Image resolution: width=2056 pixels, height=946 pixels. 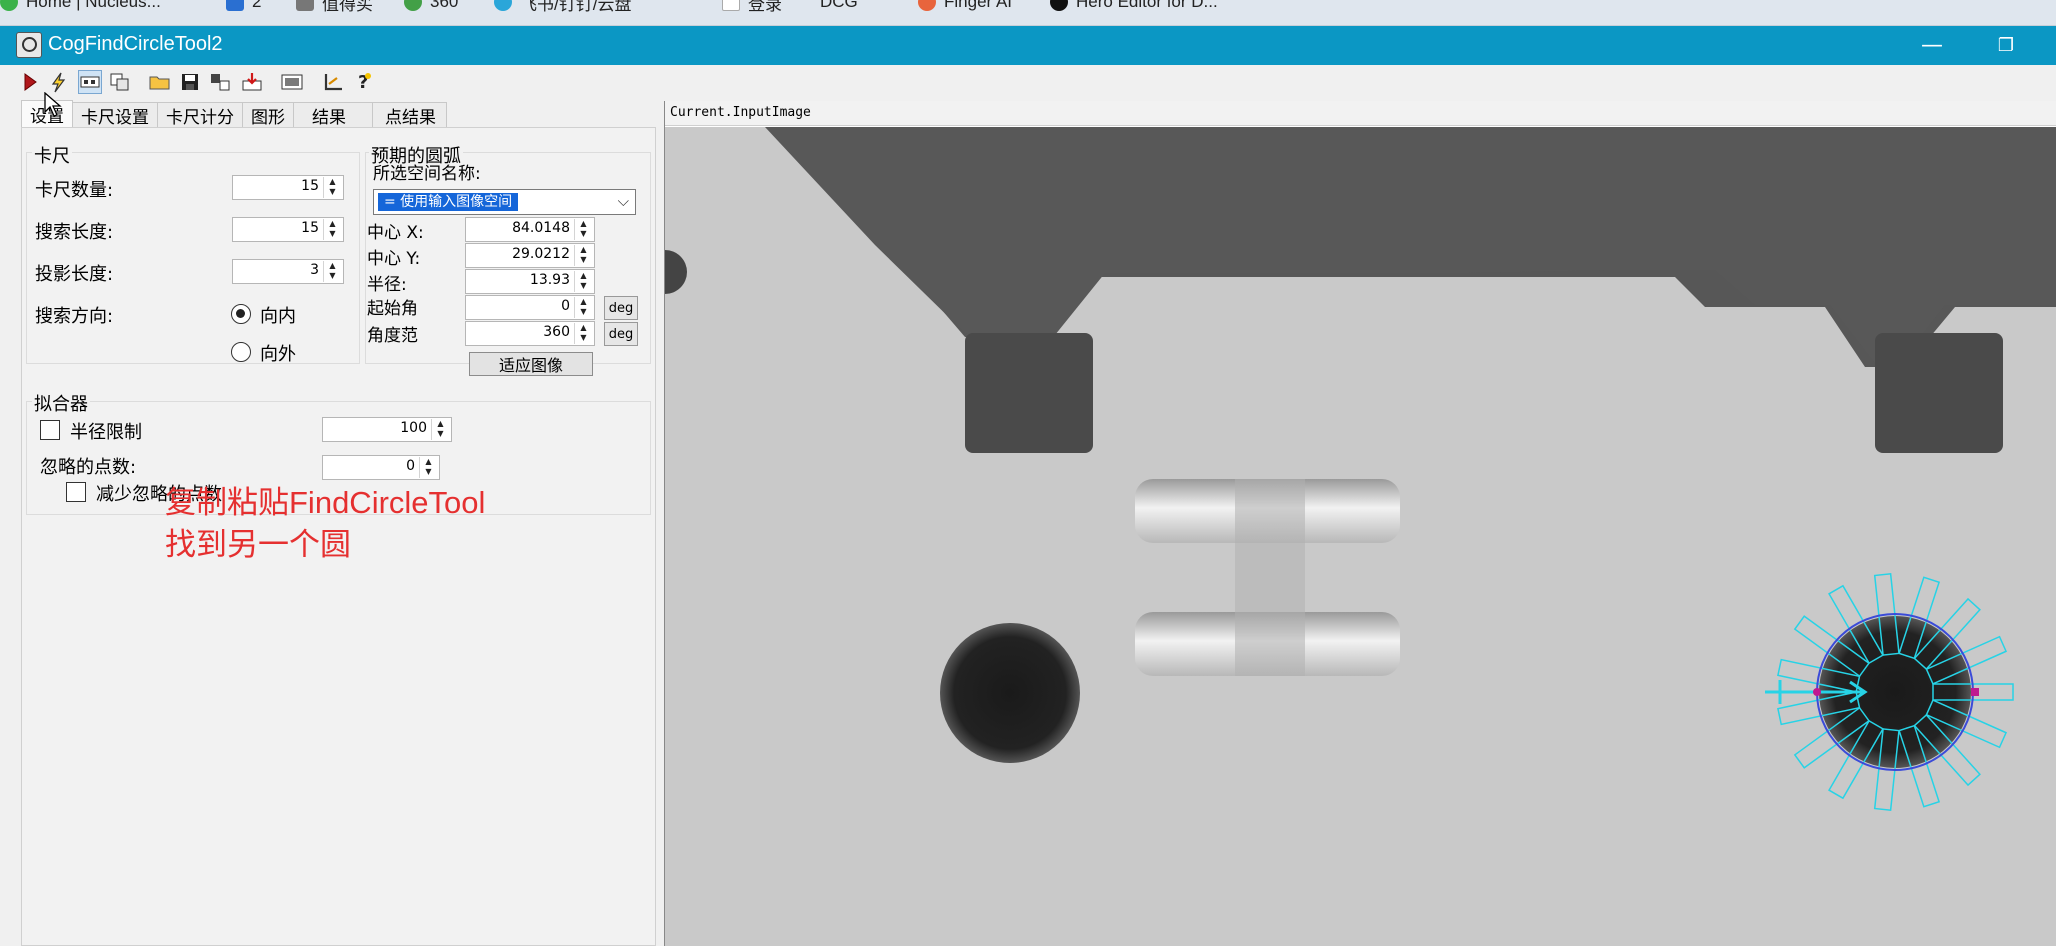 I want to click on annotation-line-2: 找到另一个圆, so click(x=258, y=544).